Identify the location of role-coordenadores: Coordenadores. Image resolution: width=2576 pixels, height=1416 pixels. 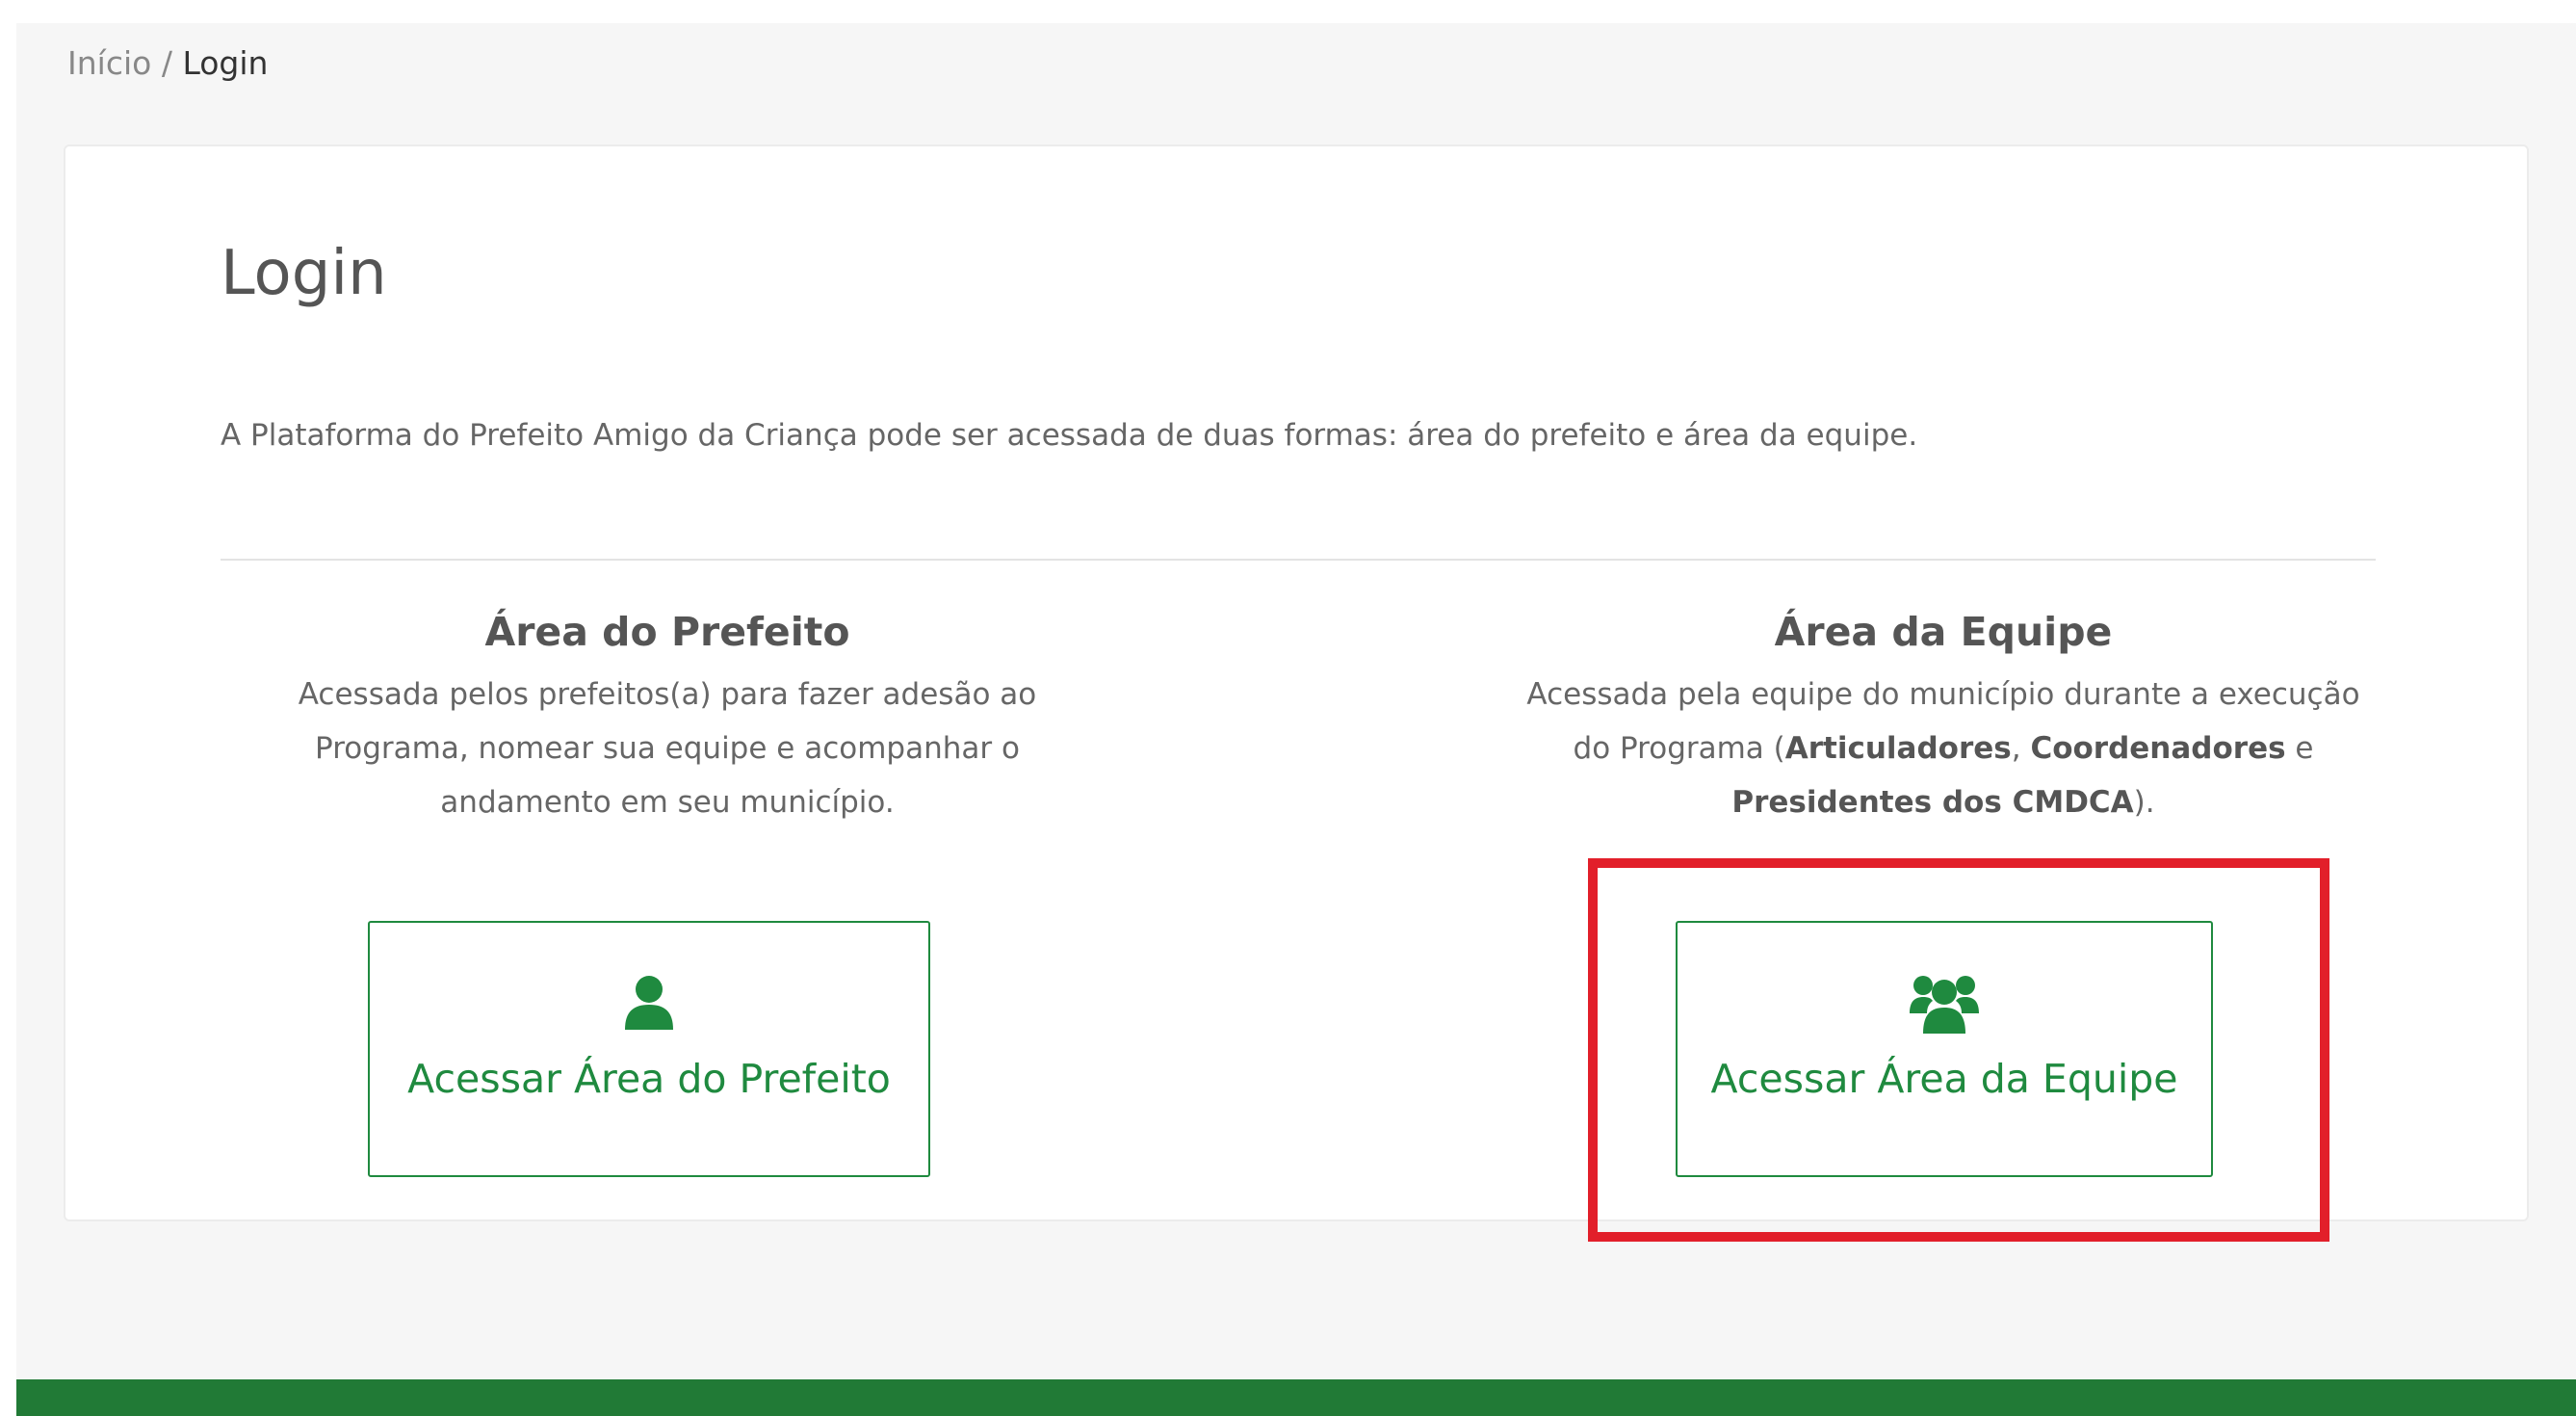
(2158, 748).